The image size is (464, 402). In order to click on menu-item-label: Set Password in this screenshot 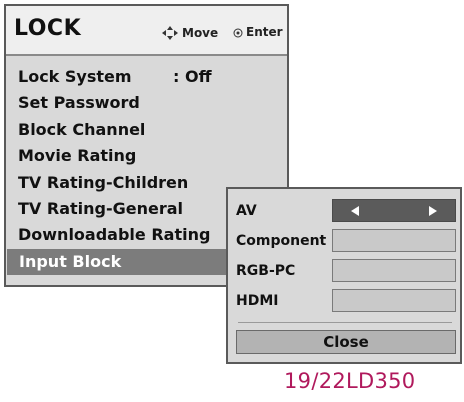, I will do `click(79, 103)`.